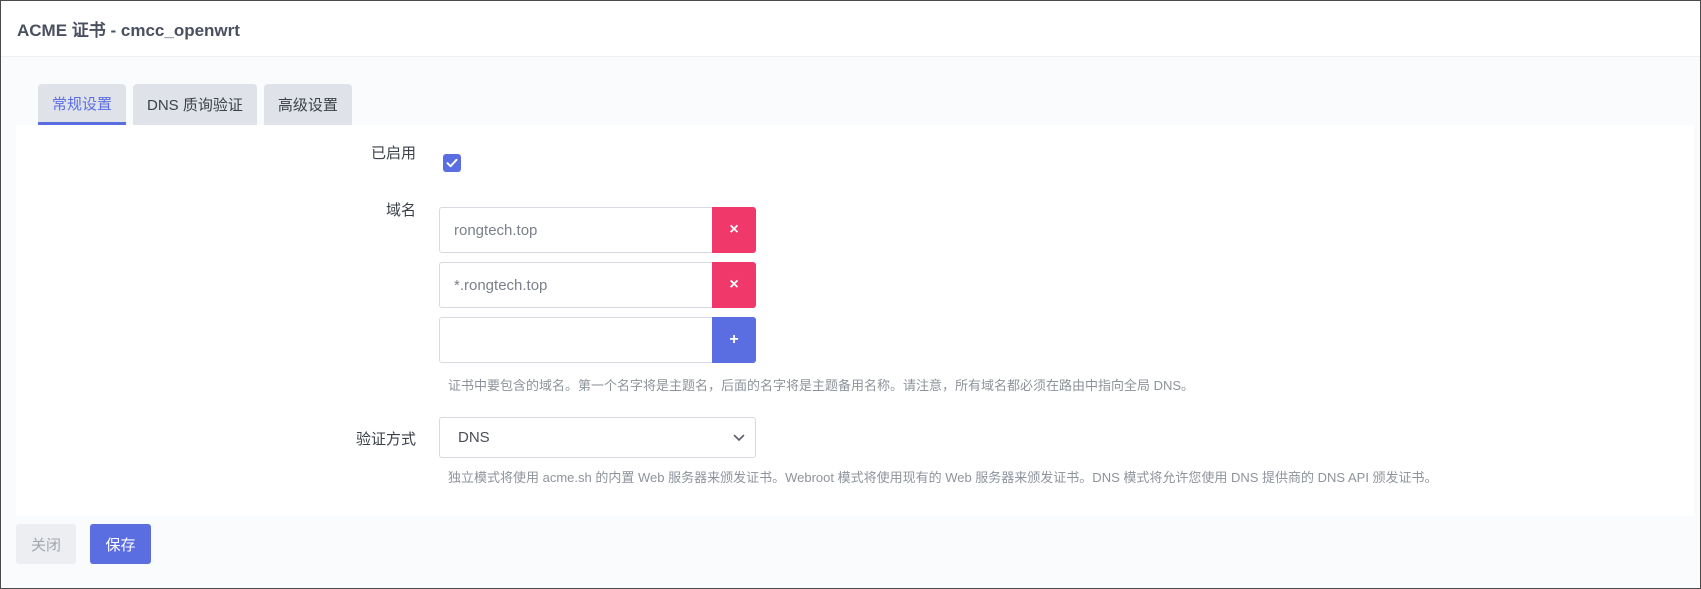 The height and width of the screenshot is (589, 1701). I want to click on domain-input: rongtech.top, so click(575, 230).